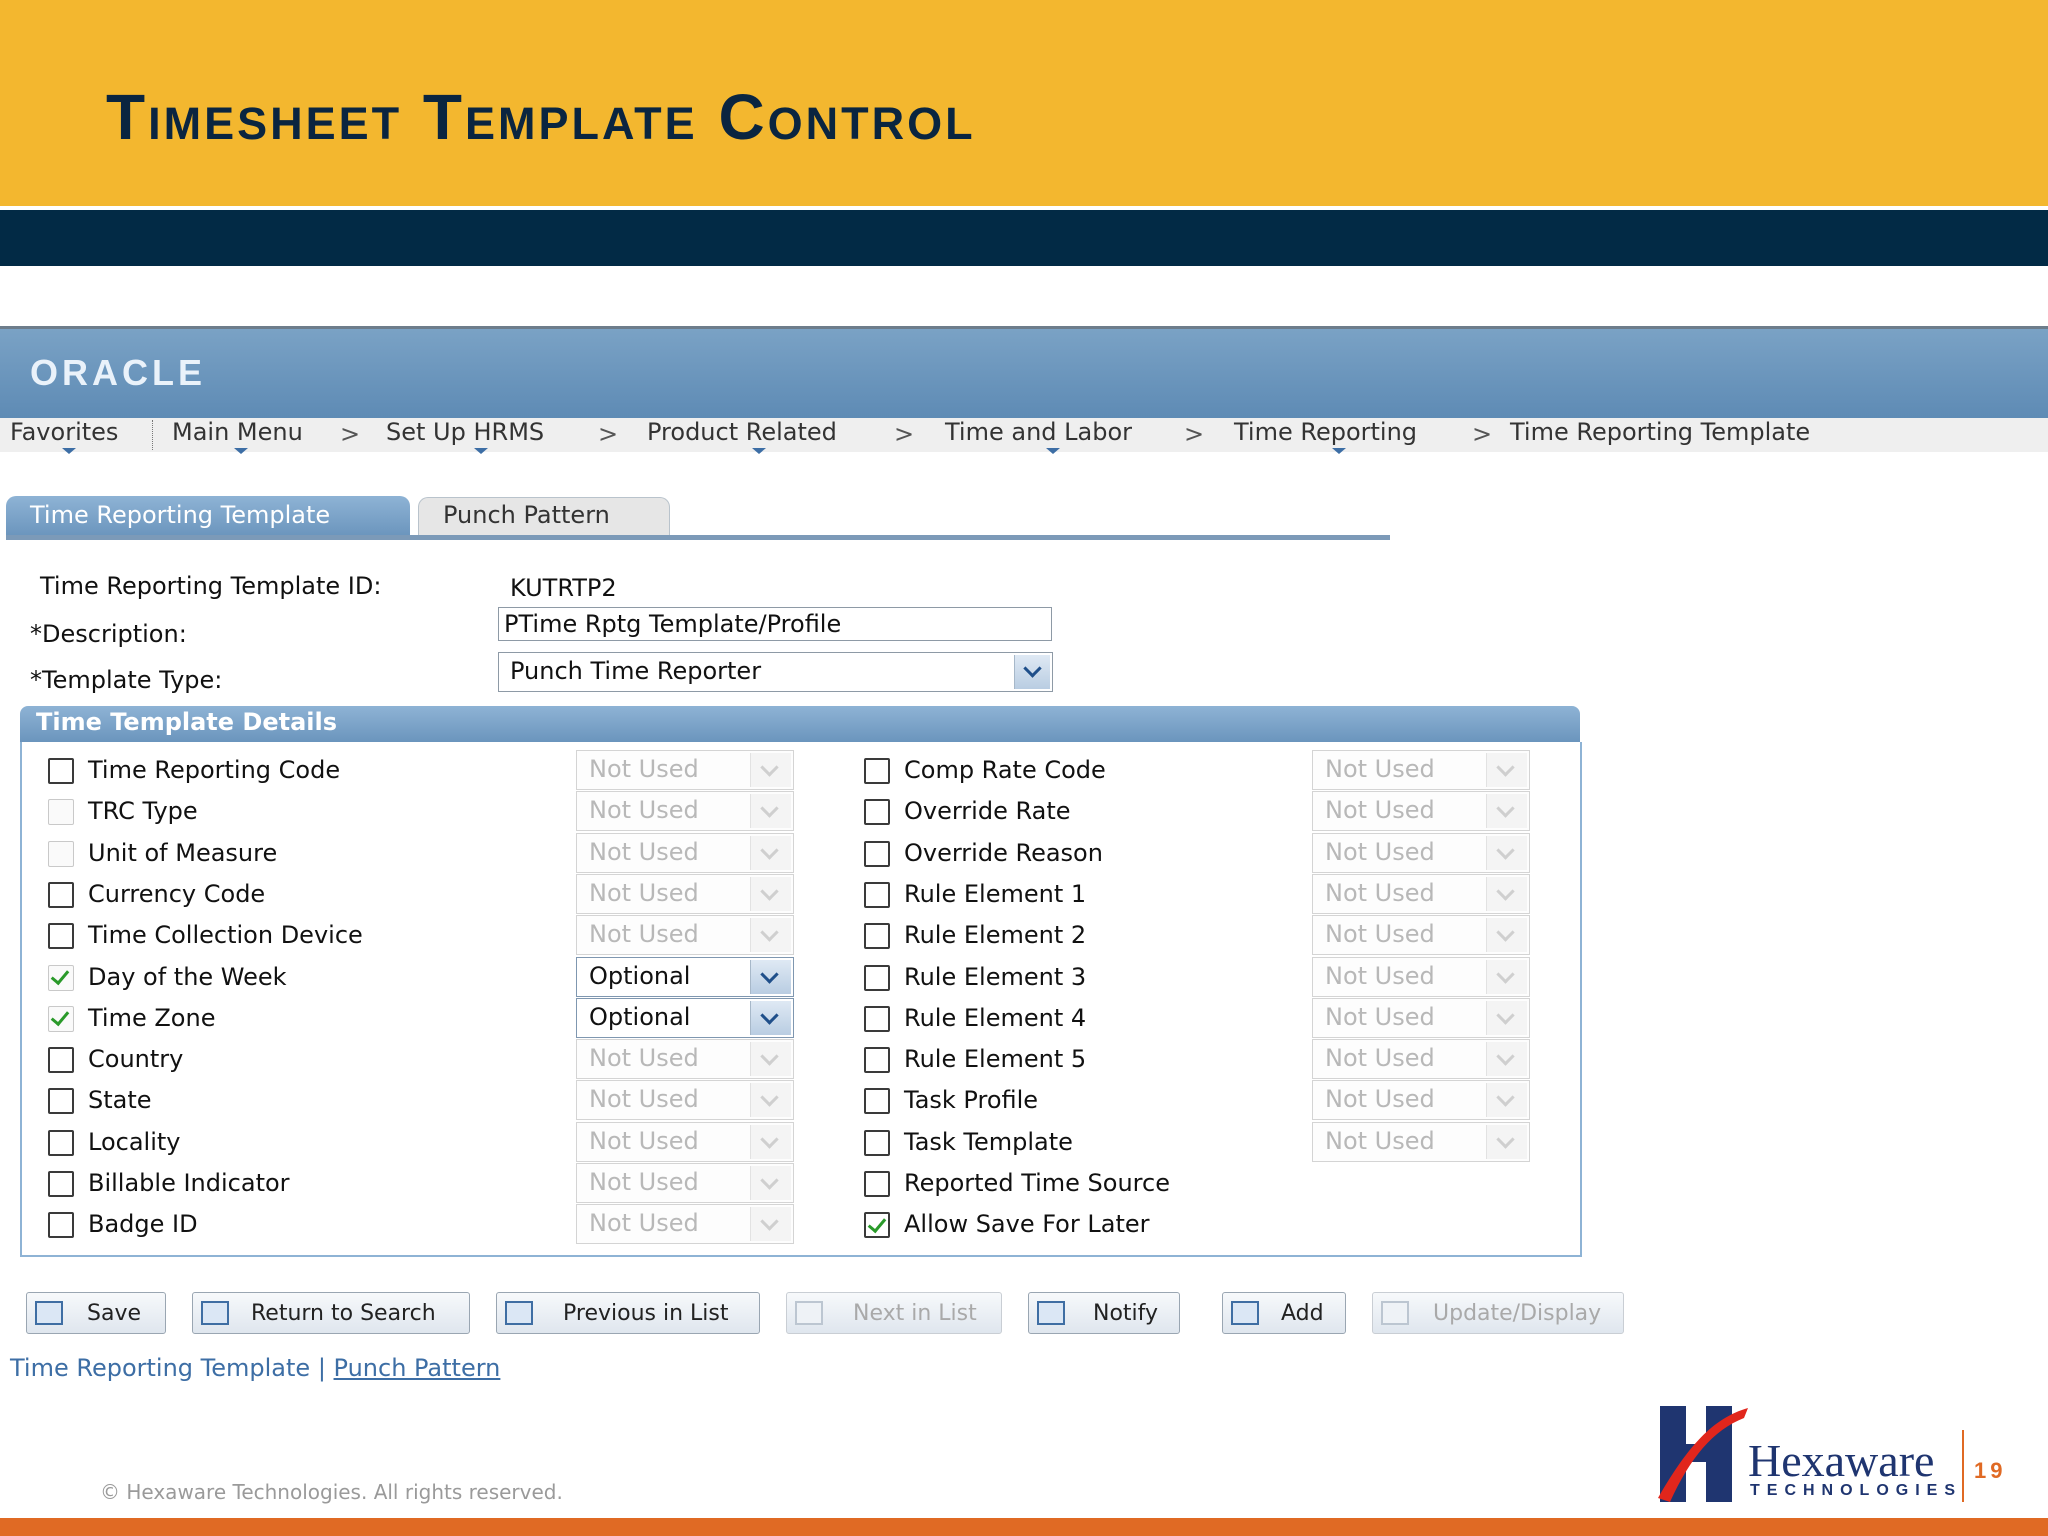 This screenshot has width=2048, height=1536. I want to click on next-in-list-label: Next in List, so click(915, 1313).